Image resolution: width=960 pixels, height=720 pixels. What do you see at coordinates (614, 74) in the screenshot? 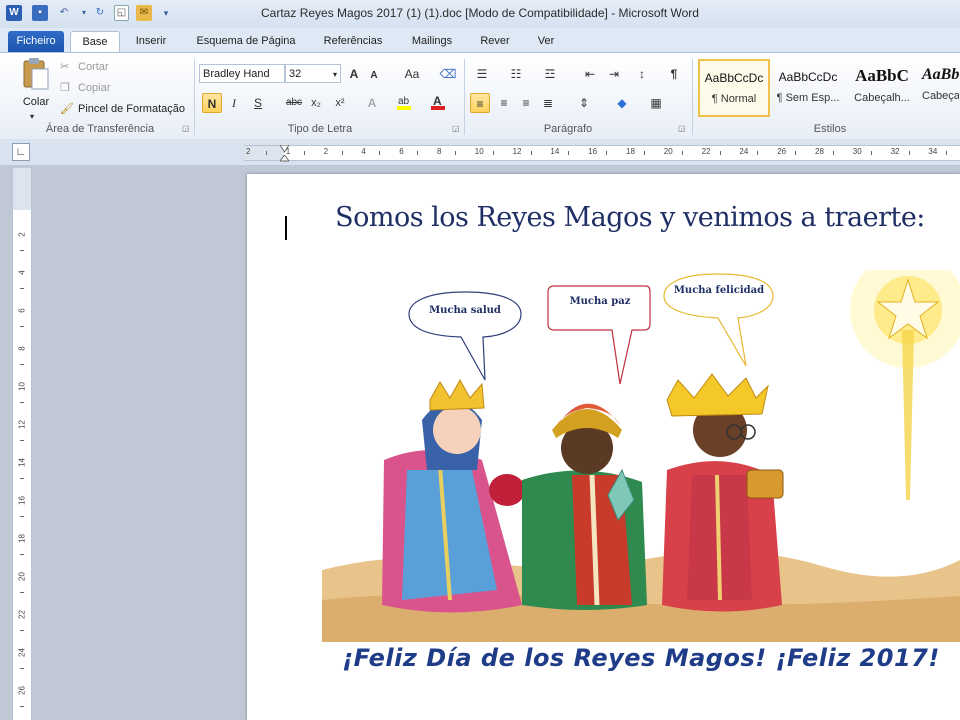
I see `increase-indent-icon: ⇥` at bounding box center [614, 74].